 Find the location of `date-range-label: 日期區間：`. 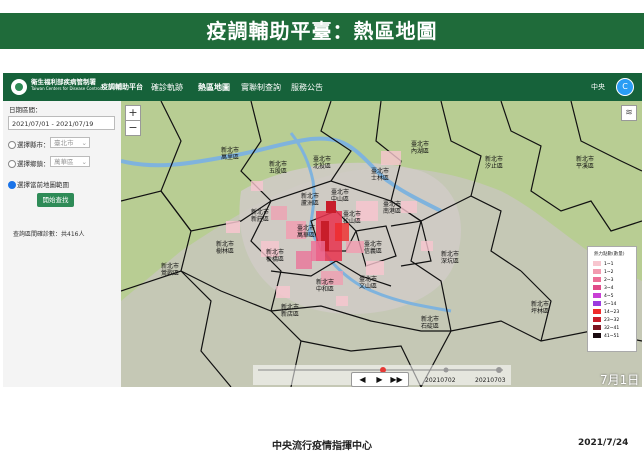

date-range-label: 日期區間： is located at coordinates (25, 110).